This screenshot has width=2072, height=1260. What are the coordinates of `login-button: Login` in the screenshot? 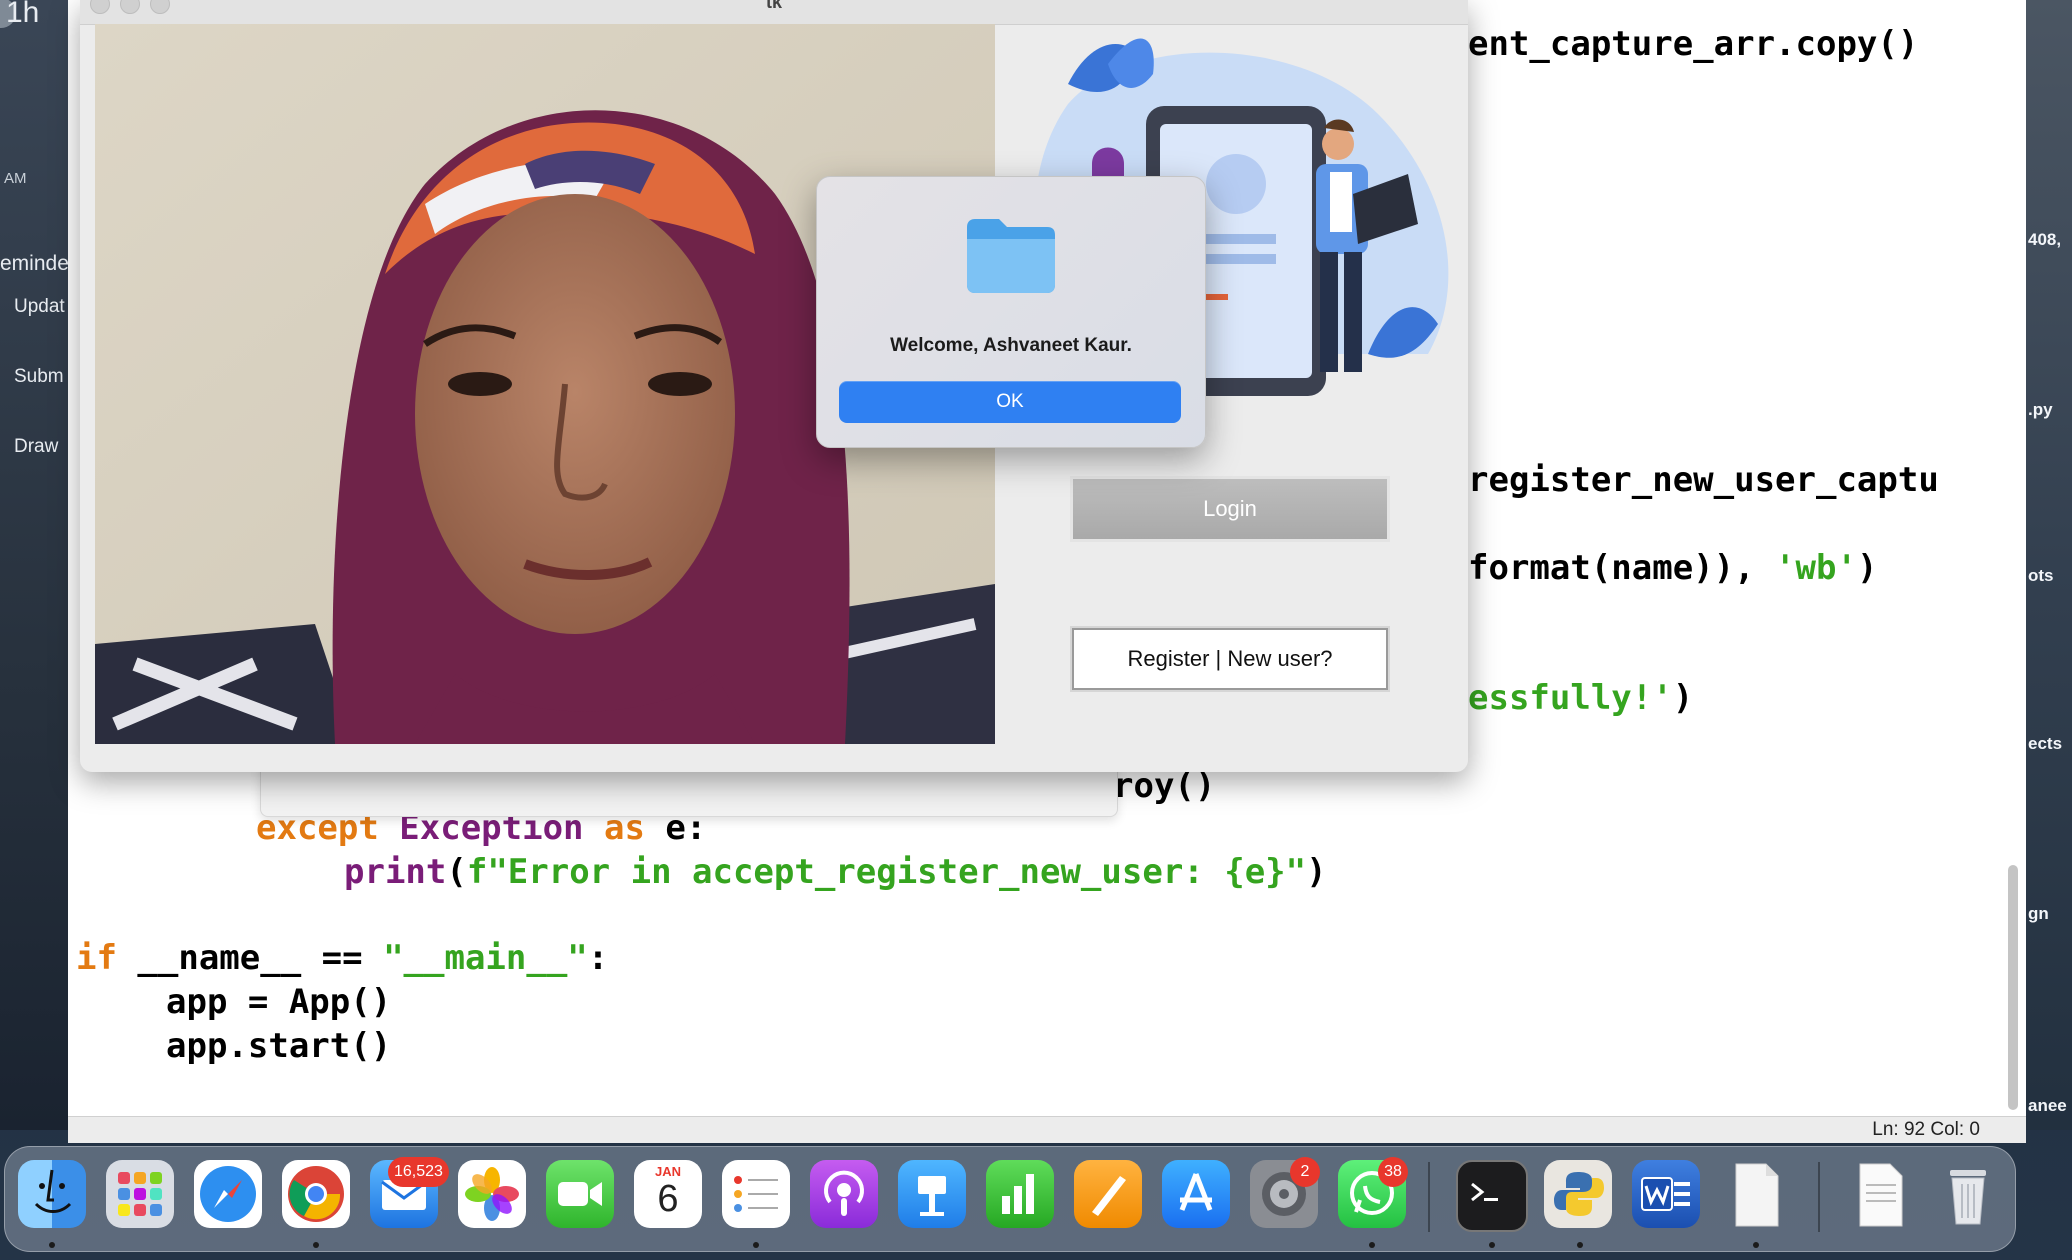 It's located at (1230, 509).